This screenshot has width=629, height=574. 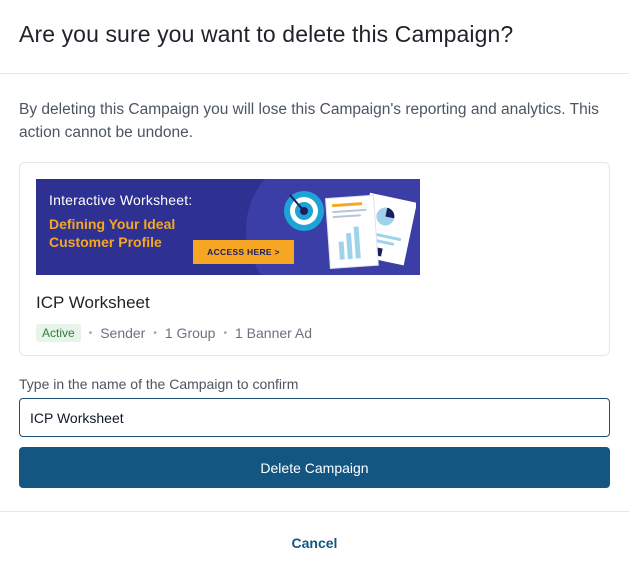 What do you see at coordinates (123, 333) in the screenshot?
I see `meta-sender: Sender` at bounding box center [123, 333].